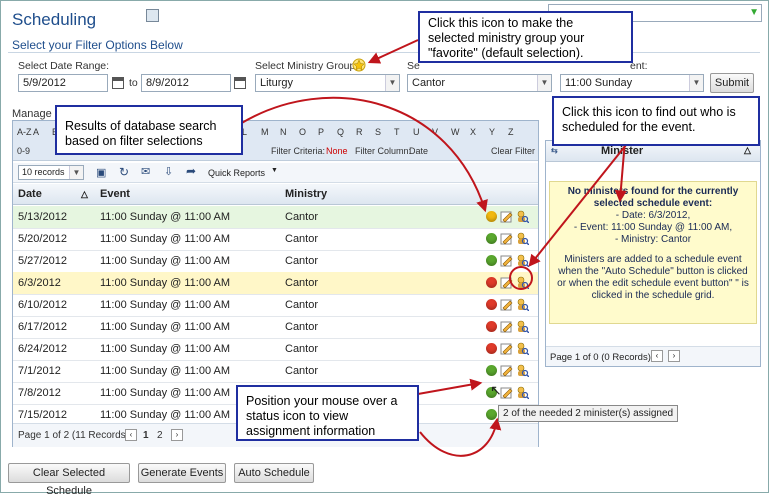  I want to click on date-from-input: 5/9/2012, so click(63, 83).